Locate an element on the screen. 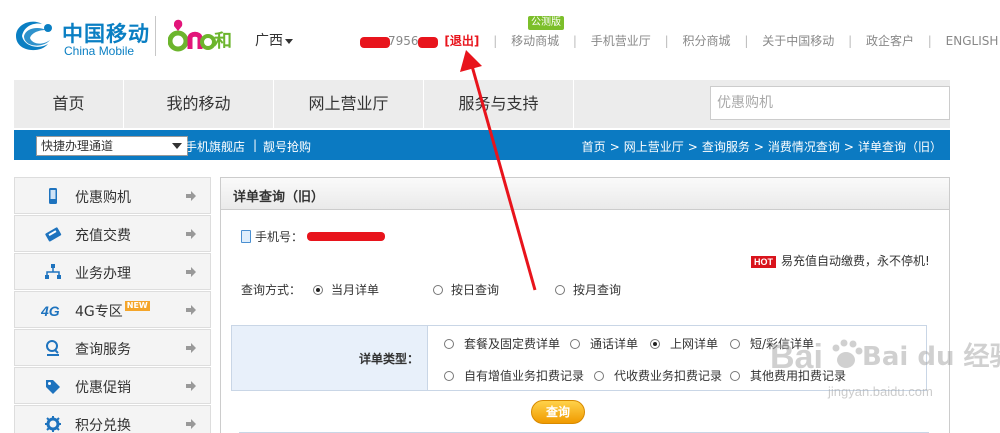  nav-online-hall: 网上营业厅 is located at coordinates (349, 104).